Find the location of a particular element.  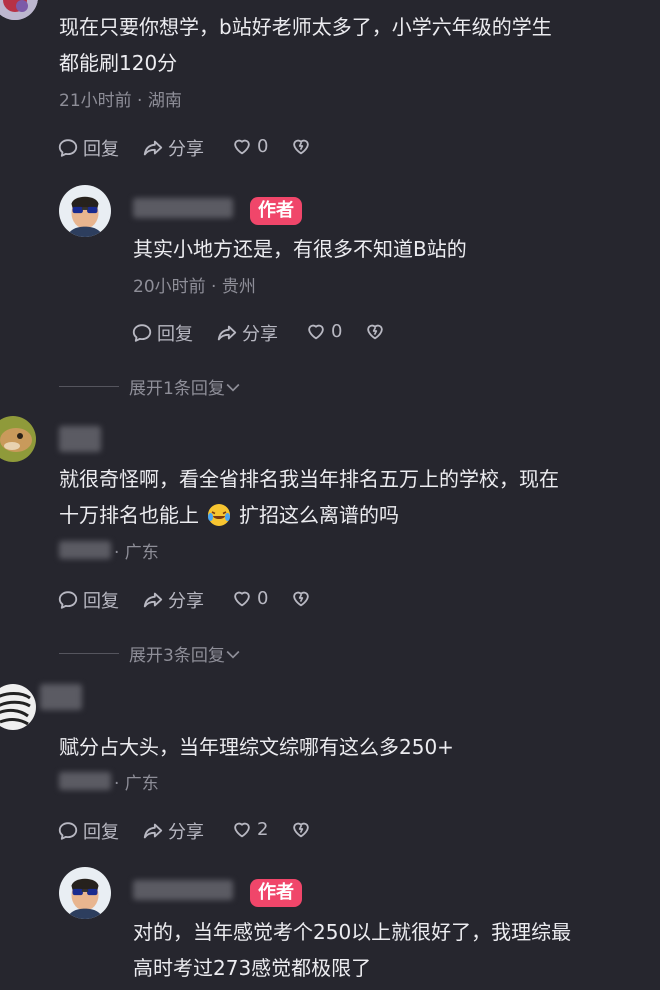

laughing-crying-emoji is located at coordinates (219, 515).